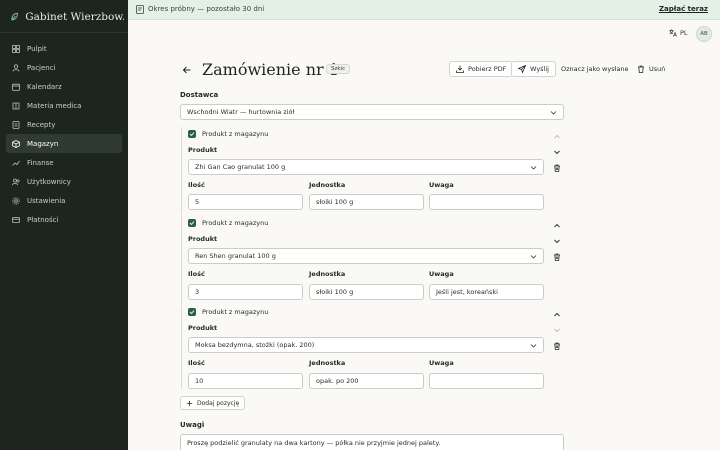 The width and height of the screenshot is (720, 450). Describe the element at coordinates (64, 48) in the screenshot. I see `sidebar-item-pulpit: Pulpit` at that location.